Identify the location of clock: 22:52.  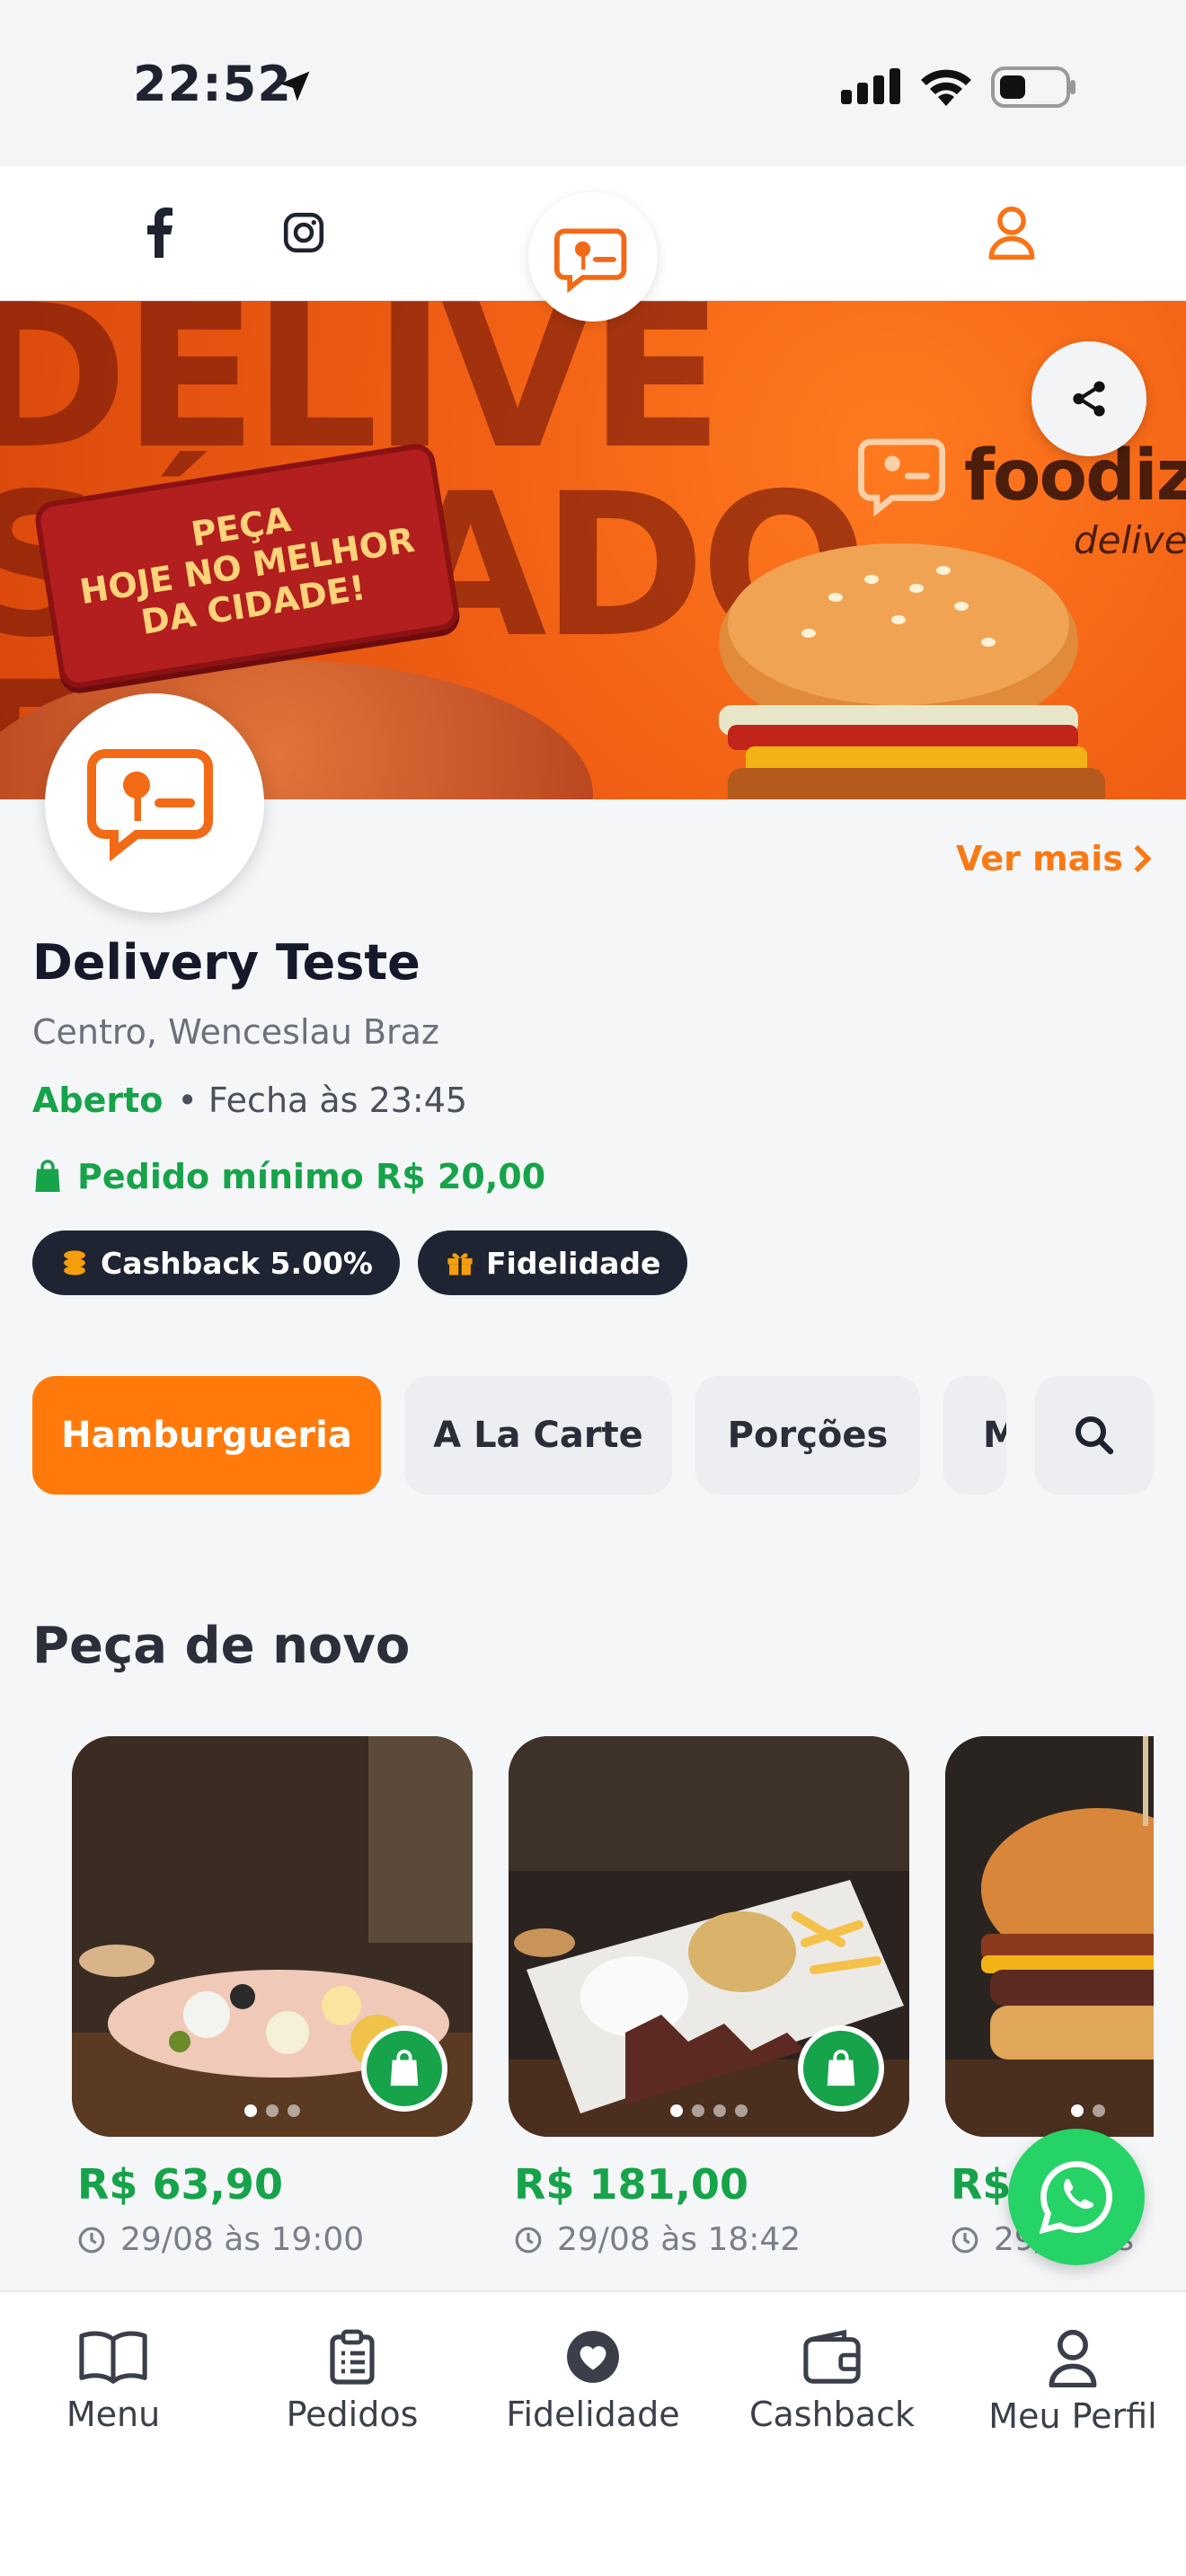
(212, 84).